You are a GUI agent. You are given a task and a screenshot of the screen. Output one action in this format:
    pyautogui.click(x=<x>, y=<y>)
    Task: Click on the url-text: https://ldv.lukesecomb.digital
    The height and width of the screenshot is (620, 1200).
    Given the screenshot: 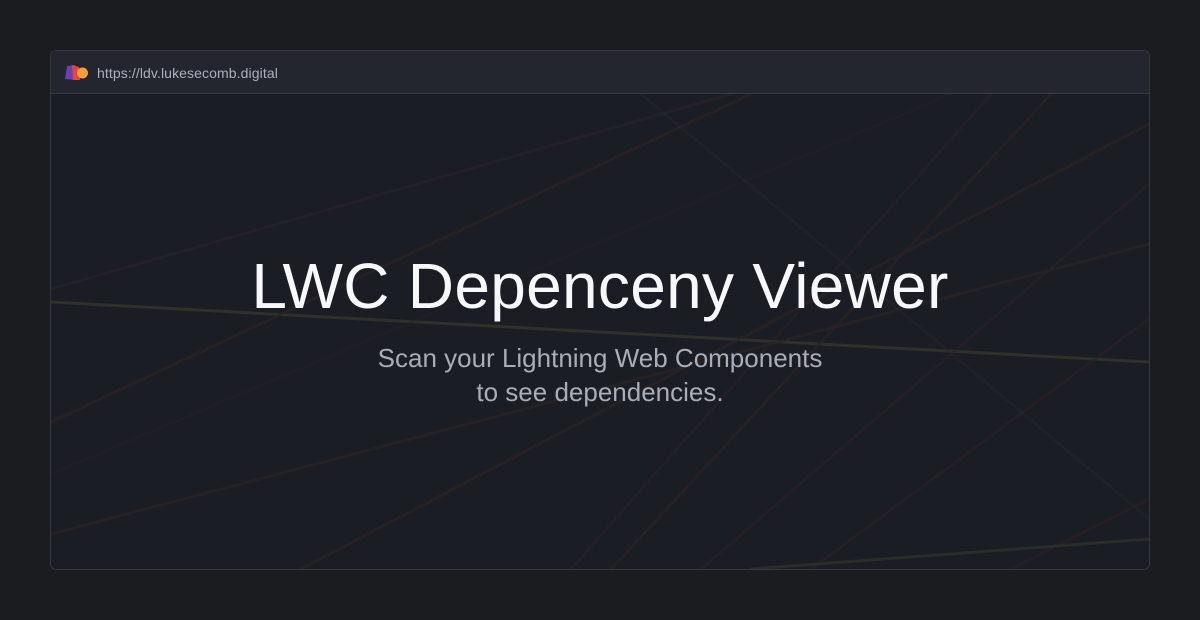 What is the action you would take?
    pyautogui.click(x=187, y=73)
    